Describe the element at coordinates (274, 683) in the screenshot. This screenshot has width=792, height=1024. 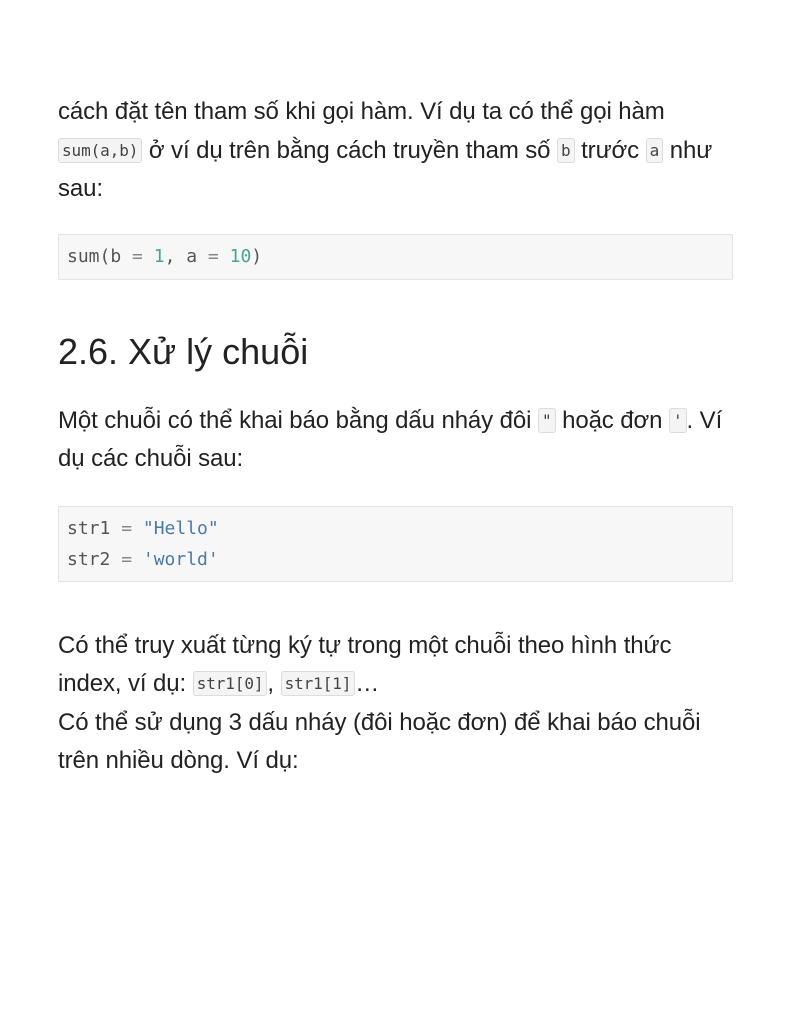
I see `paragraph-text: ,` at that location.